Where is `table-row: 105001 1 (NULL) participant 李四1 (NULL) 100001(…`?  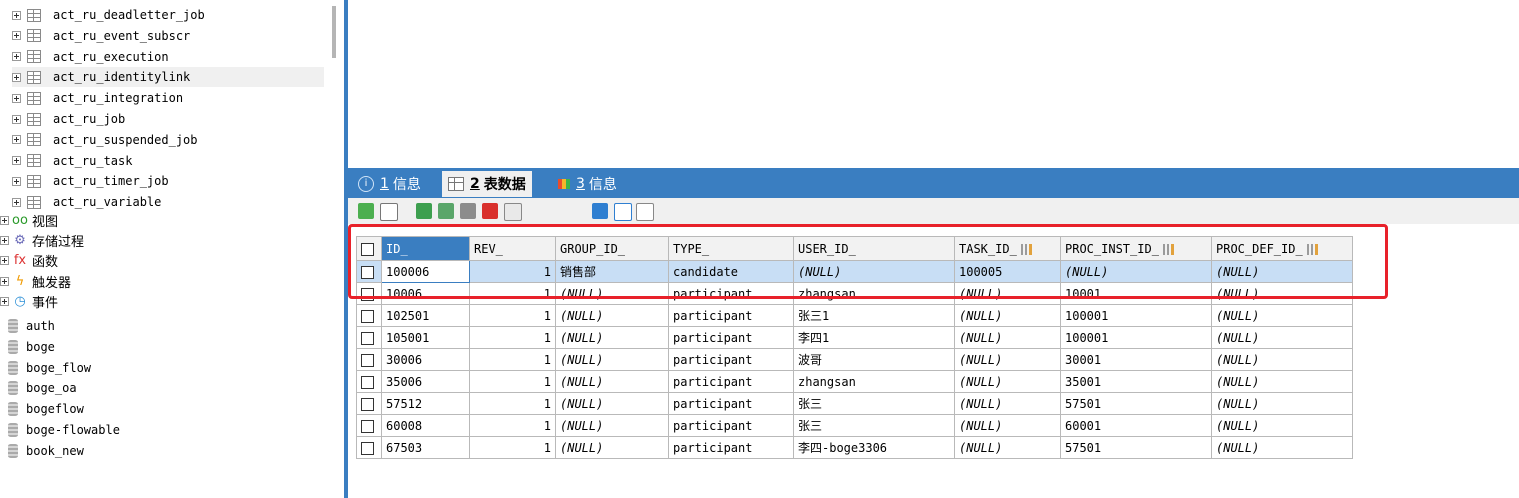
table-row: 105001 1 (NULL) participant 李四1 (NULL) 100001(… is located at coordinates (854, 337).